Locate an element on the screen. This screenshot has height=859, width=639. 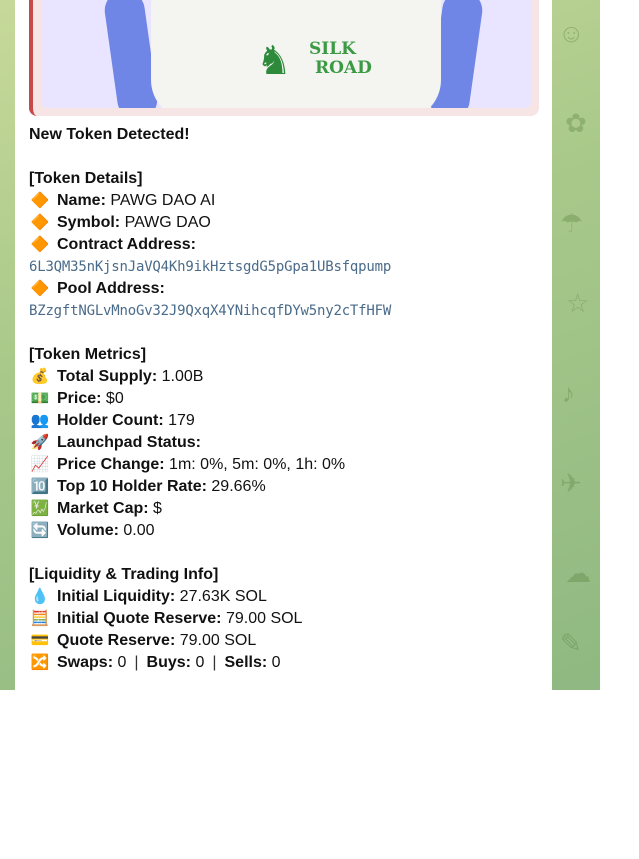
launchpad-status-row: 🚀 Launchpad Status: is located at coordinates (289, 443).